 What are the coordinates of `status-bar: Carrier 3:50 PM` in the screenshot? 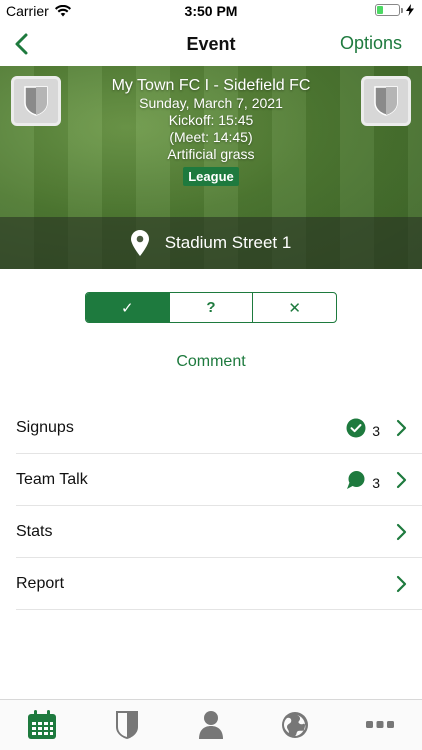 It's located at (211, 11).